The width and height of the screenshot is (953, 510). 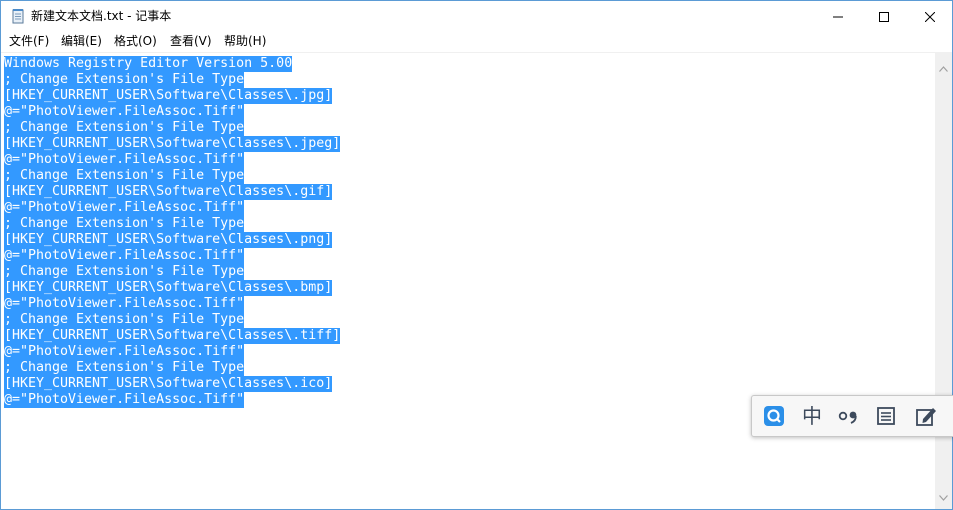 What do you see at coordinates (18, 16) in the screenshot?
I see `notepad-icon` at bounding box center [18, 16].